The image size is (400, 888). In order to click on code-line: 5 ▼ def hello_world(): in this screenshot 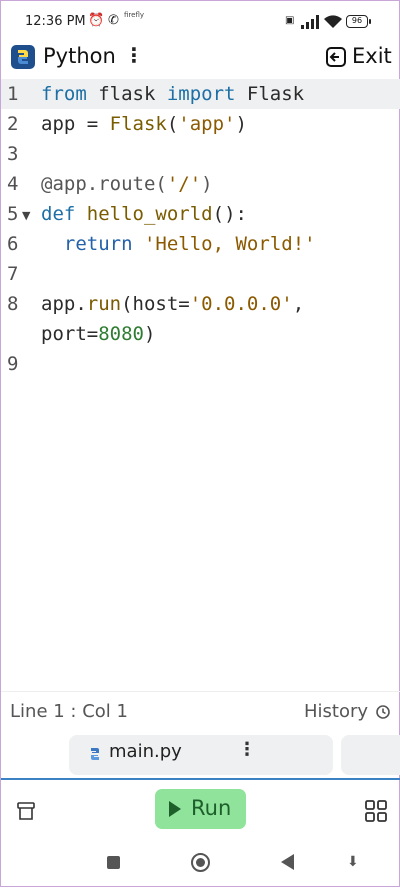, I will do `click(200, 214)`.